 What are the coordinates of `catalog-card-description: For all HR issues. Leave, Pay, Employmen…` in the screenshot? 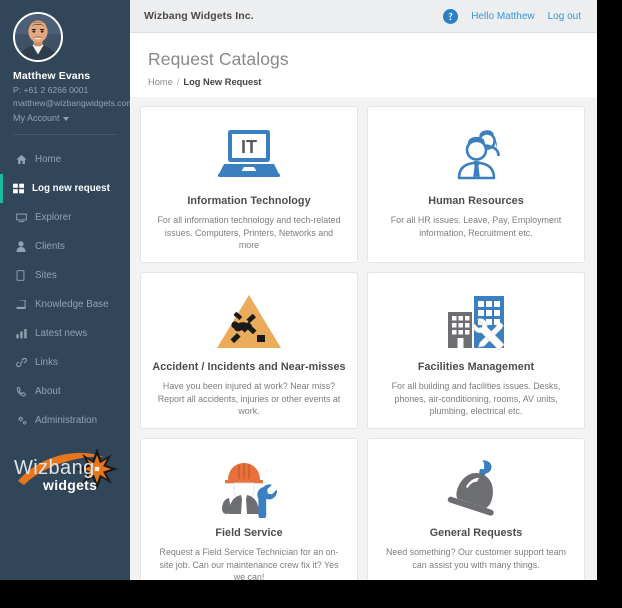 It's located at (476, 226).